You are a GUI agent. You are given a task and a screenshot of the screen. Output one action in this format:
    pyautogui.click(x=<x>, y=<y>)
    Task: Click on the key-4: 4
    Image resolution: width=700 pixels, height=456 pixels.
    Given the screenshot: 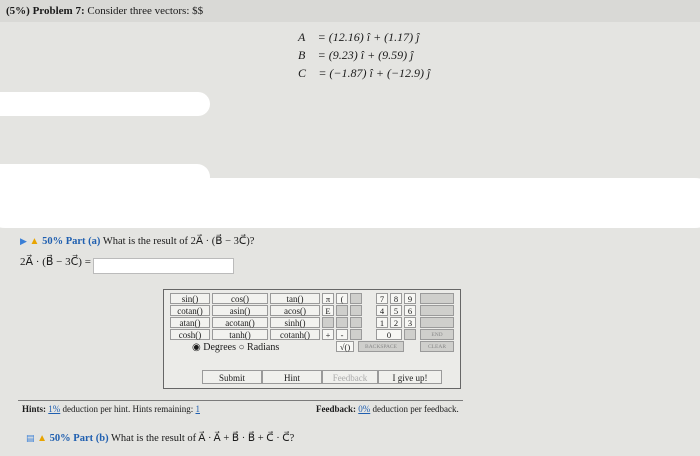 What is the action you would take?
    pyautogui.click(x=382, y=310)
    